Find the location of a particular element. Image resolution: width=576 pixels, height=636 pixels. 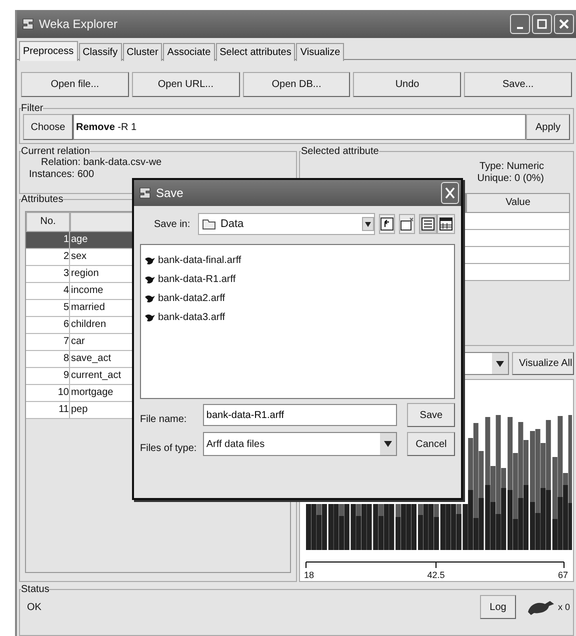

relation-label: Relation: bank-data.csv-we is located at coordinates (101, 163).